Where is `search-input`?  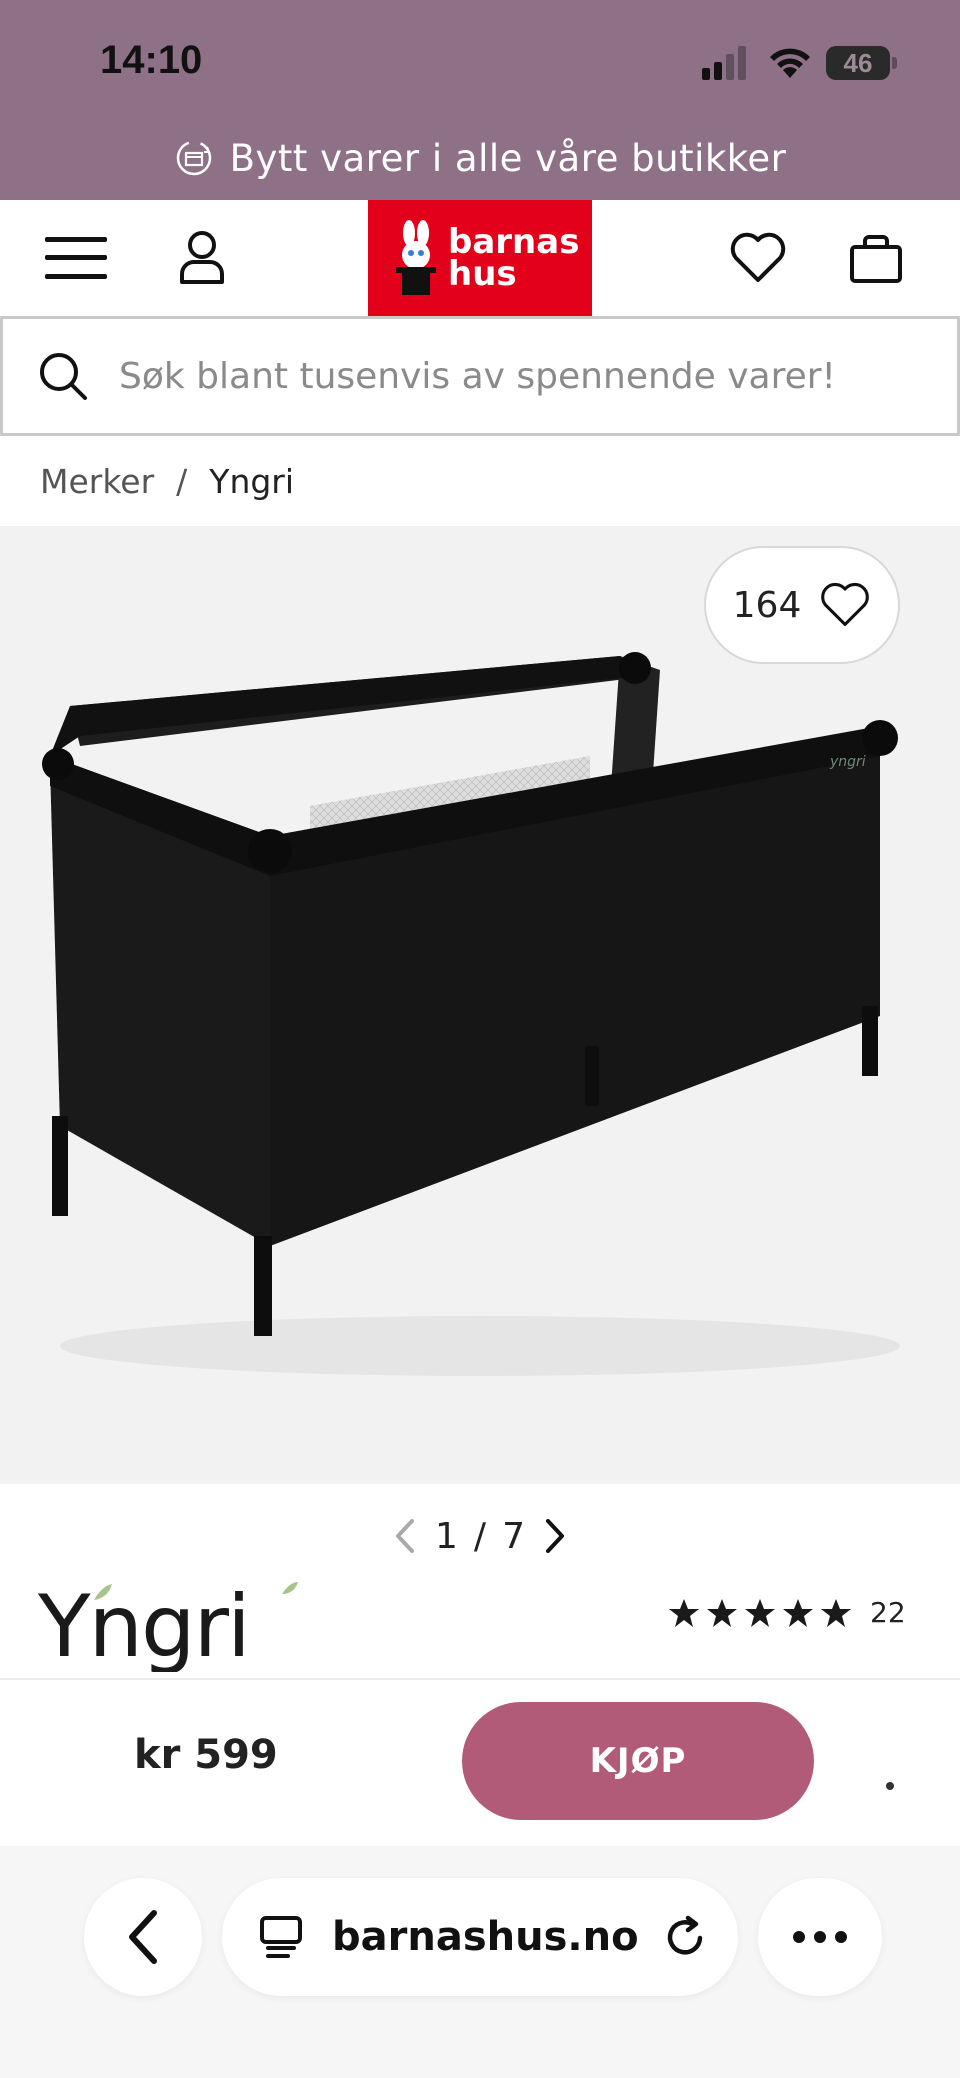 search-input is located at coordinates (519, 376).